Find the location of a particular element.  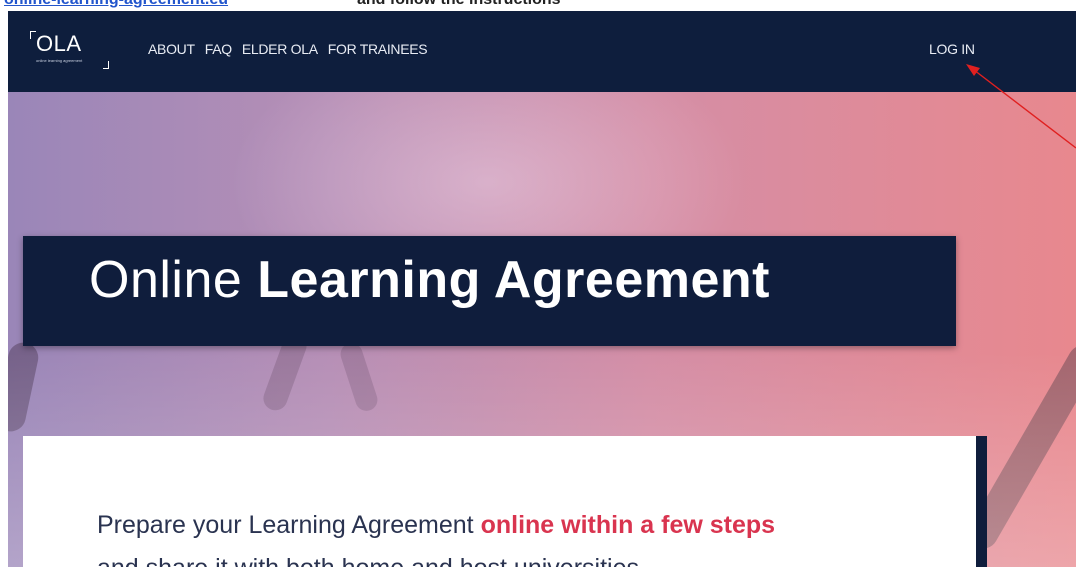

logo-text: OLA is located at coordinates (59, 43).